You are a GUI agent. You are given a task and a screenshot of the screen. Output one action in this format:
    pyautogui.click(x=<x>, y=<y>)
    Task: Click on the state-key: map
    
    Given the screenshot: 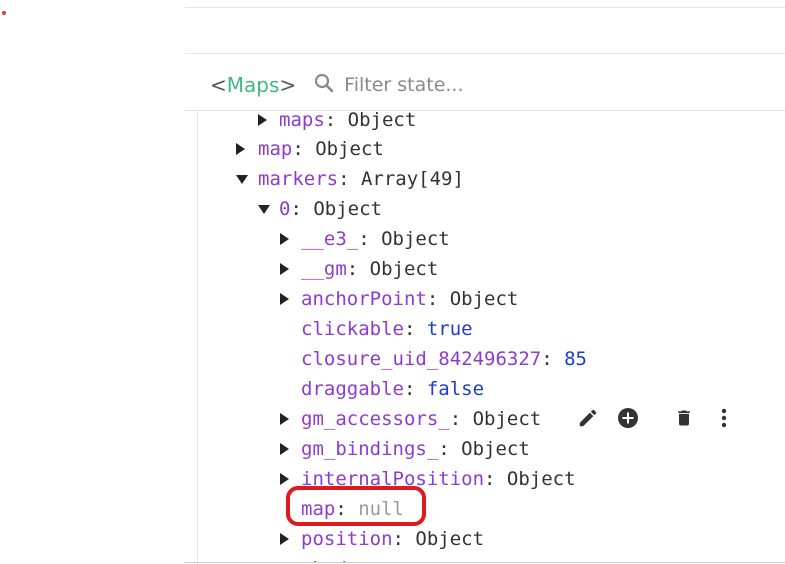 What is the action you would take?
    pyautogui.click(x=275, y=149)
    